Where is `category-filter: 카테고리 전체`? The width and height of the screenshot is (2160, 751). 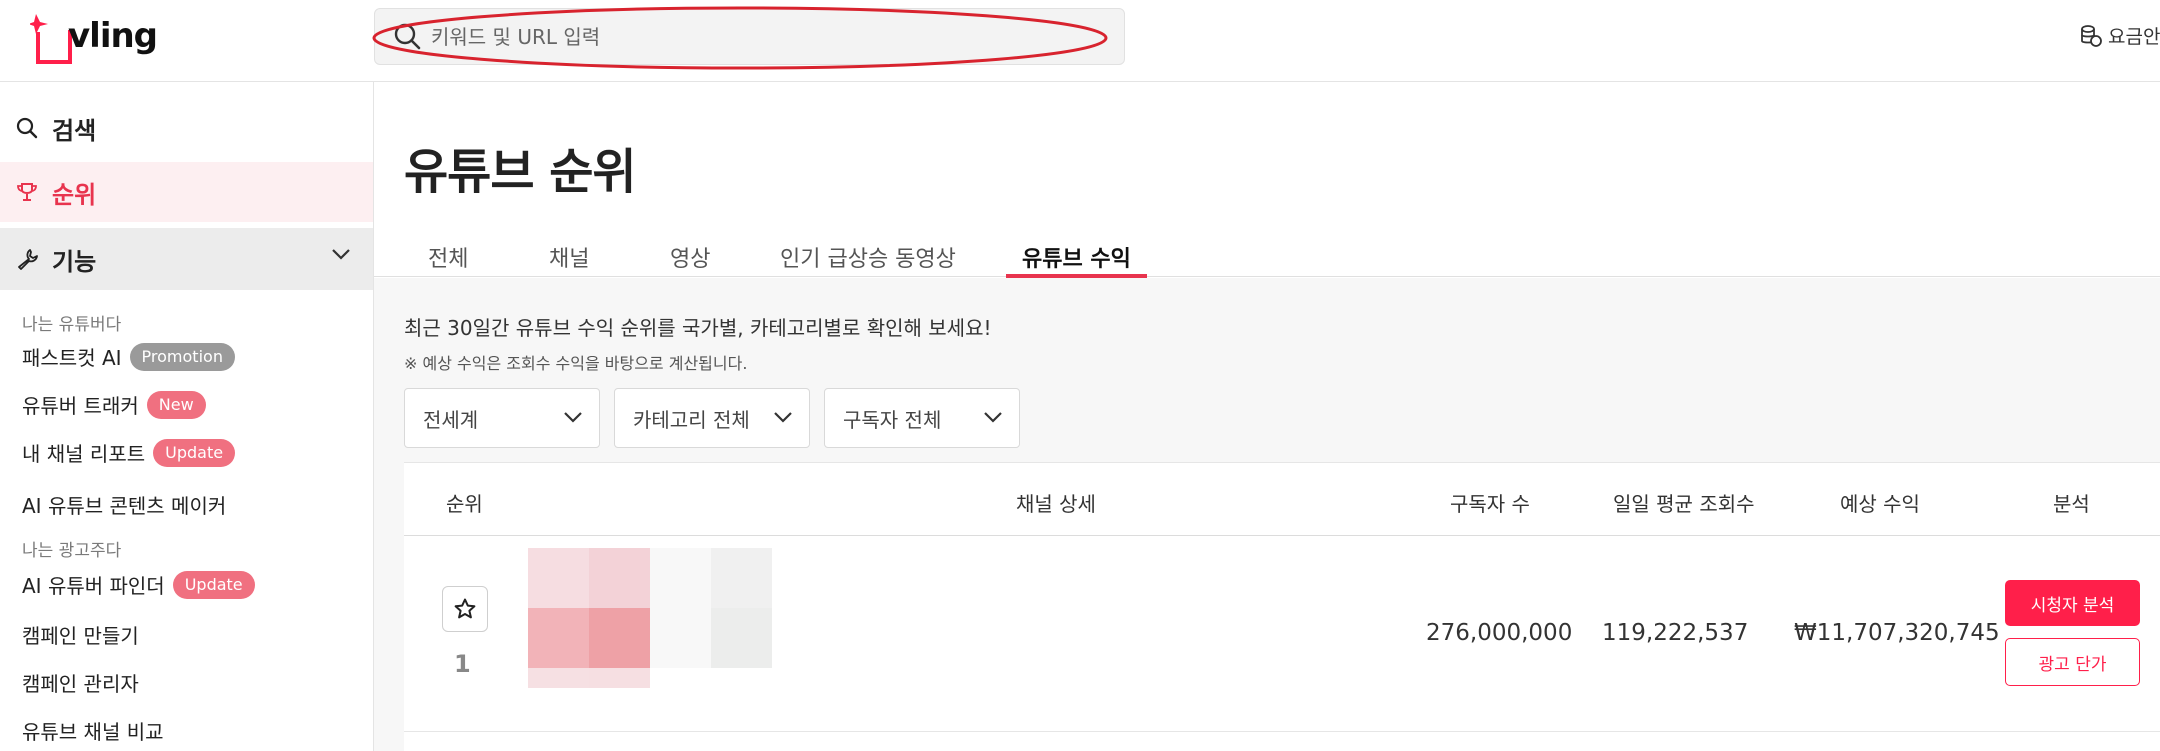 category-filter: 카테고리 전체 is located at coordinates (712, 418).